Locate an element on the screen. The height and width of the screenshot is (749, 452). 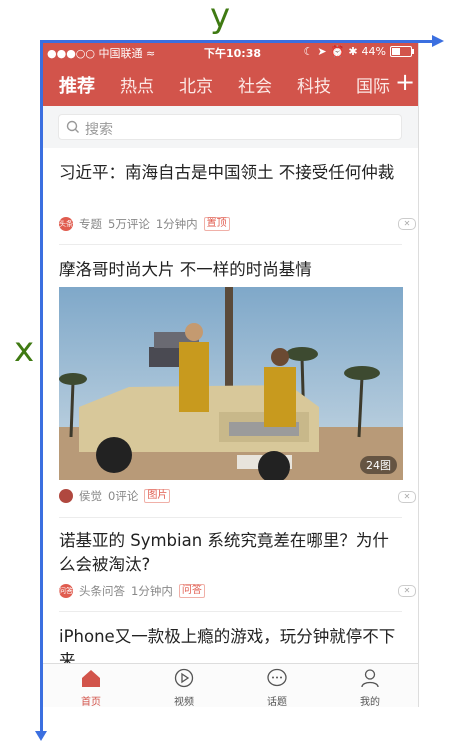
carrier-label: ●●●○○ 中国联通 is located at coordinates (95, 53).